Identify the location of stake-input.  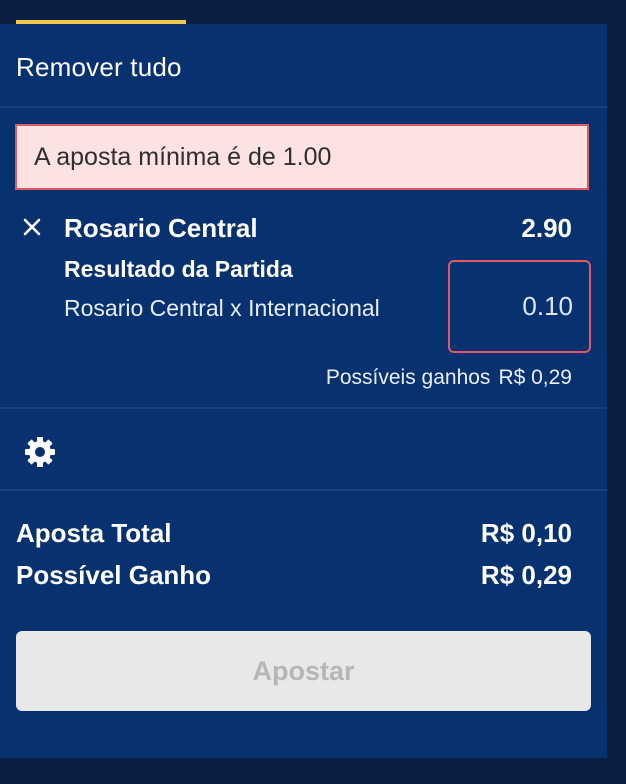
(519, 306).